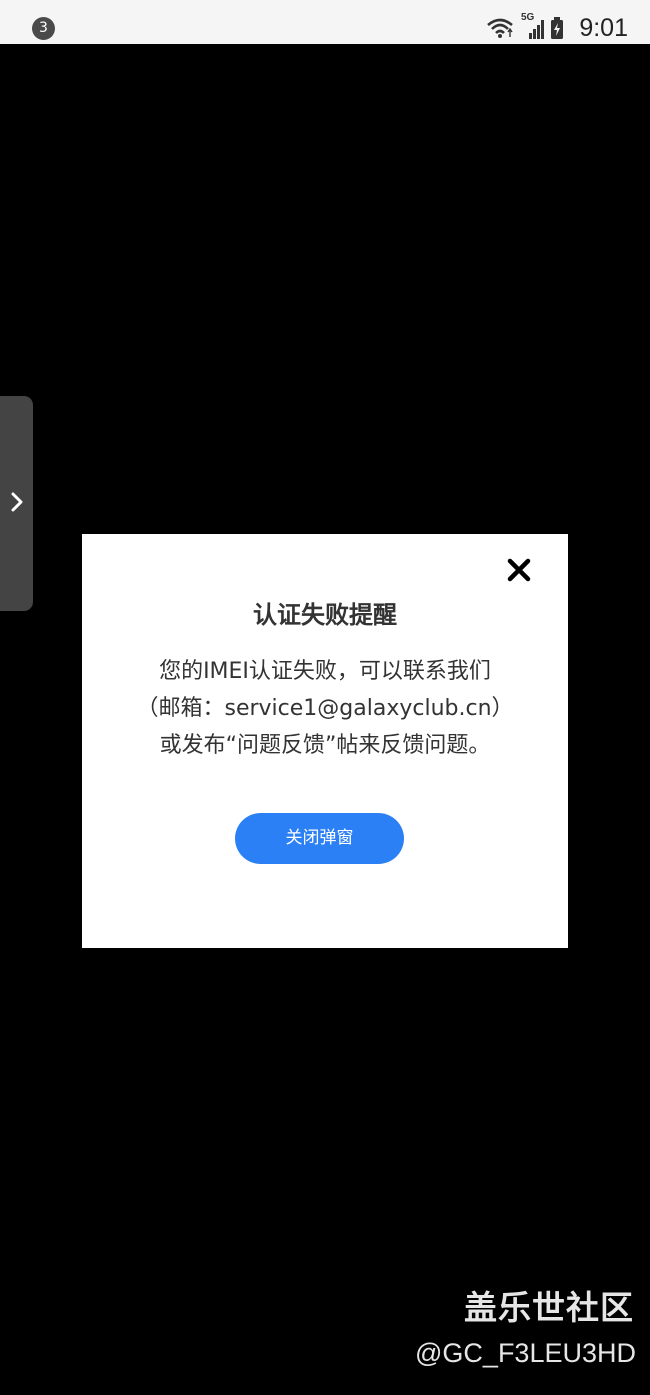  I want to click on notification-count-badge: 3, so click(43, 28).